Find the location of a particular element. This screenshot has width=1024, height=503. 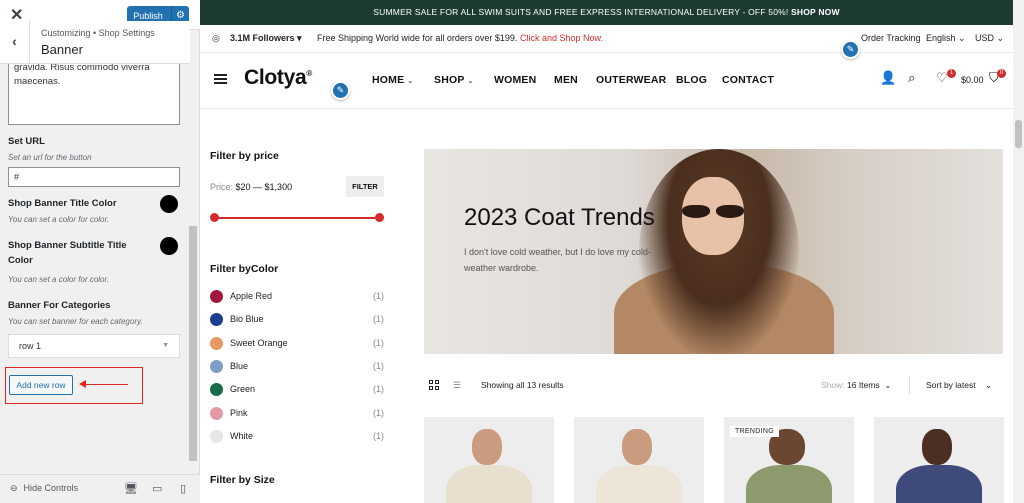

nav-shop-label: SHOP is located at coordinates (449, 80).